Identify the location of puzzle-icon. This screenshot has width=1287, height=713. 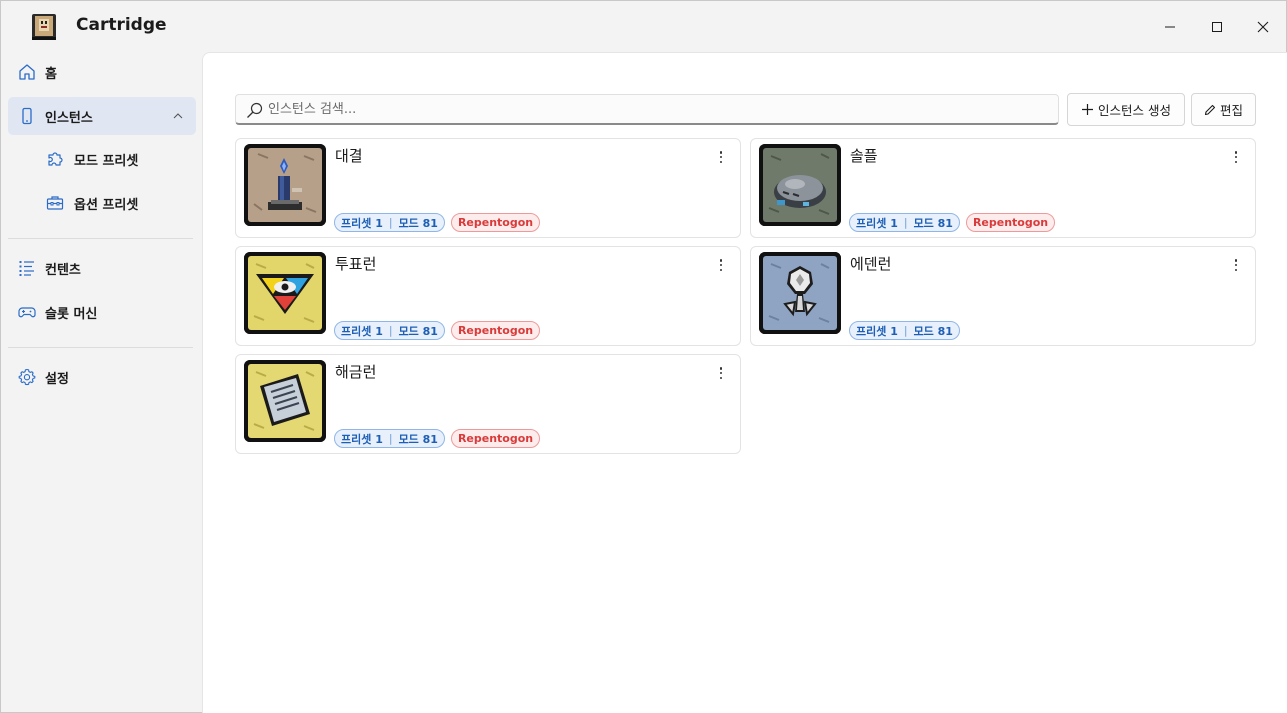
(55, 159).